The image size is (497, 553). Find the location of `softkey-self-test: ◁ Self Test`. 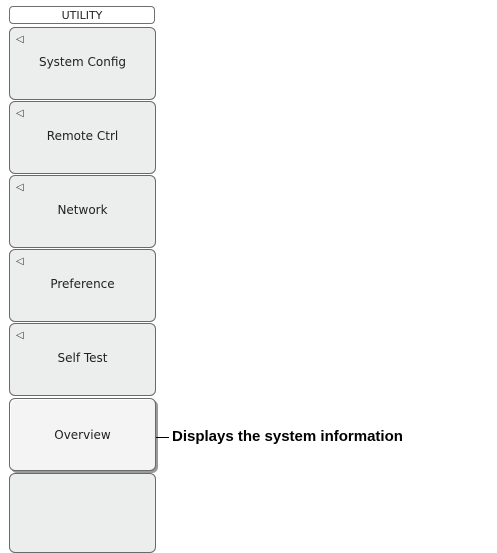

softkey-self-test: ◁ Self Test is located at coordinates (82, 359).